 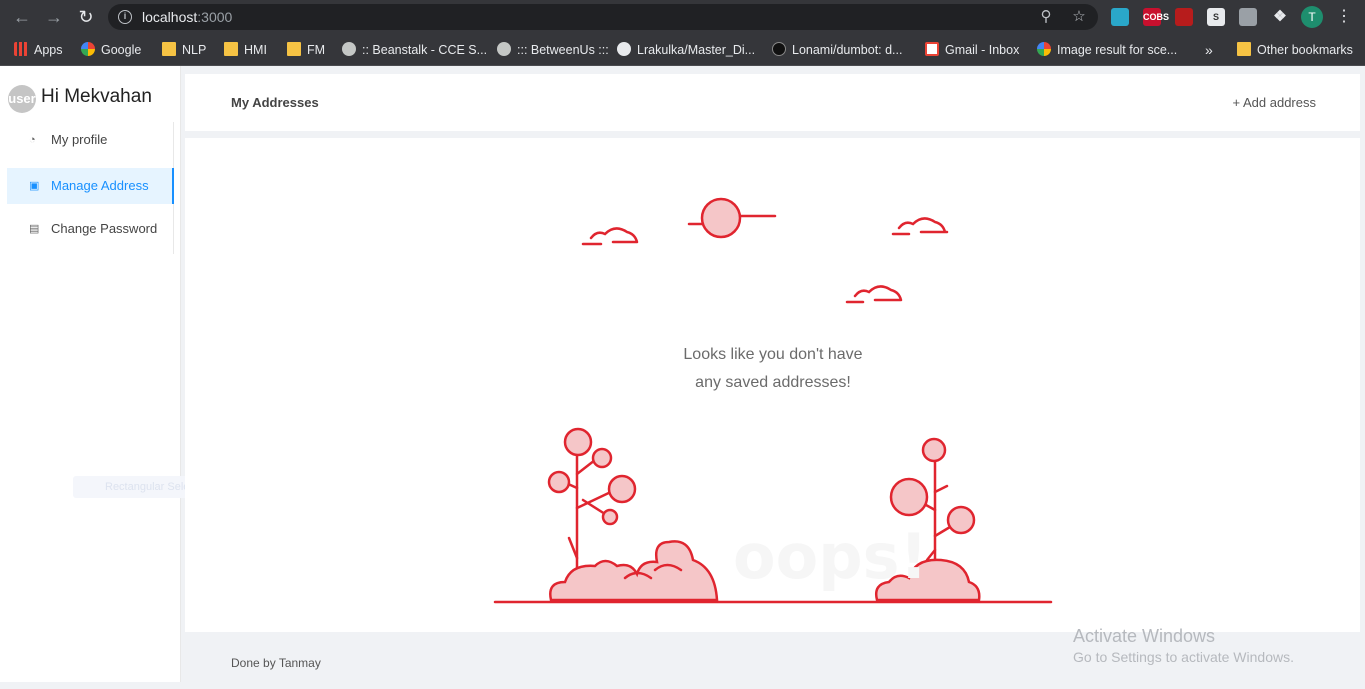 What do you see at coordinates (1312, 17) in the screenshot?
I see `profile-avatar: T` at bounding box center [1312, 17].